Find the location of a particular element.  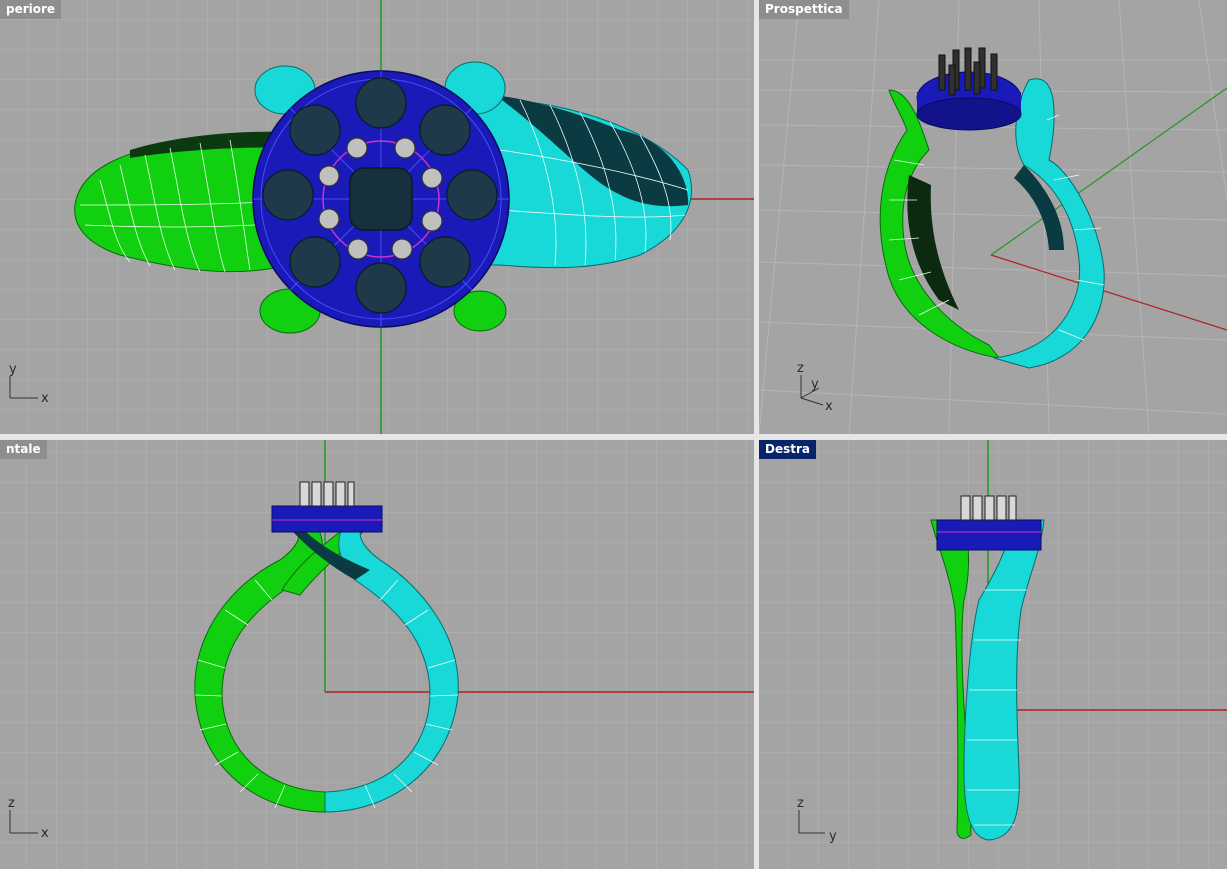

viewport-title: Prospettica is located at coordinates (804, 9).